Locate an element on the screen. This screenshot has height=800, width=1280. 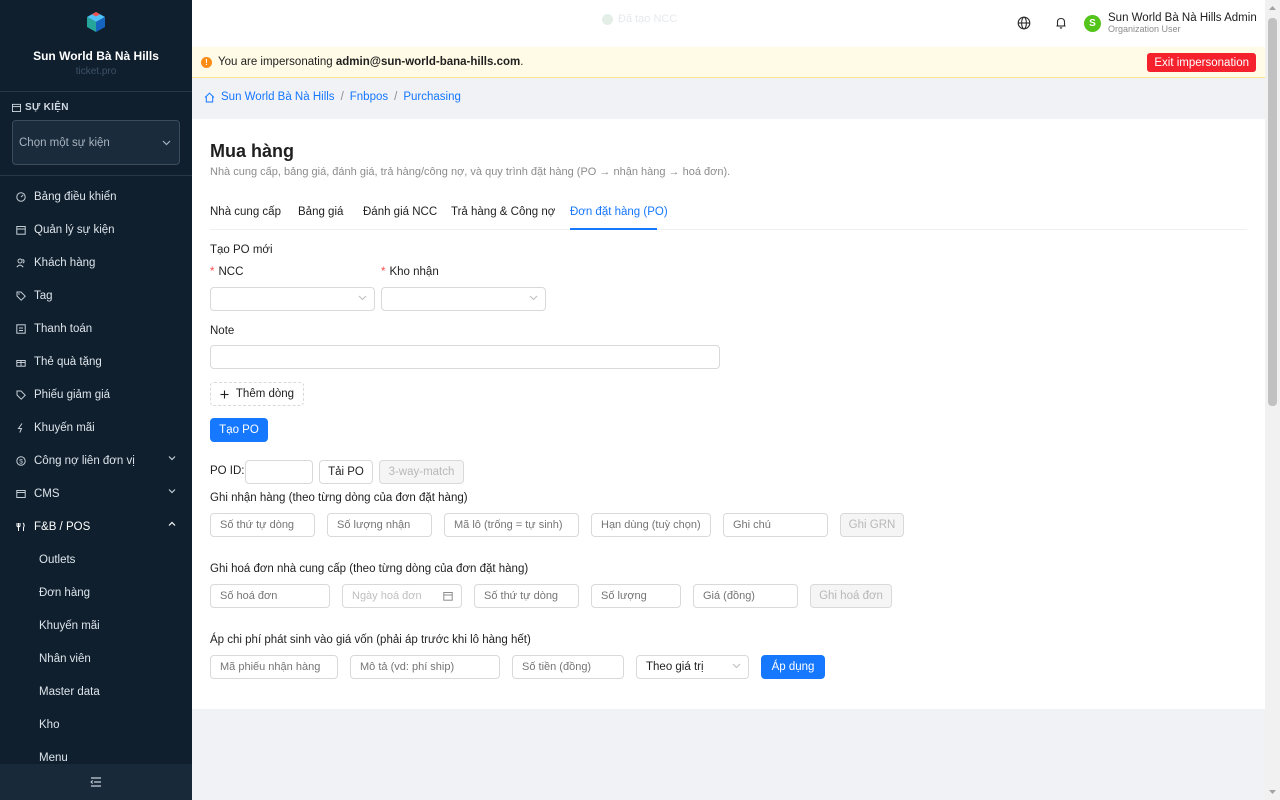
users-icon is located at coordinates (20, 263).